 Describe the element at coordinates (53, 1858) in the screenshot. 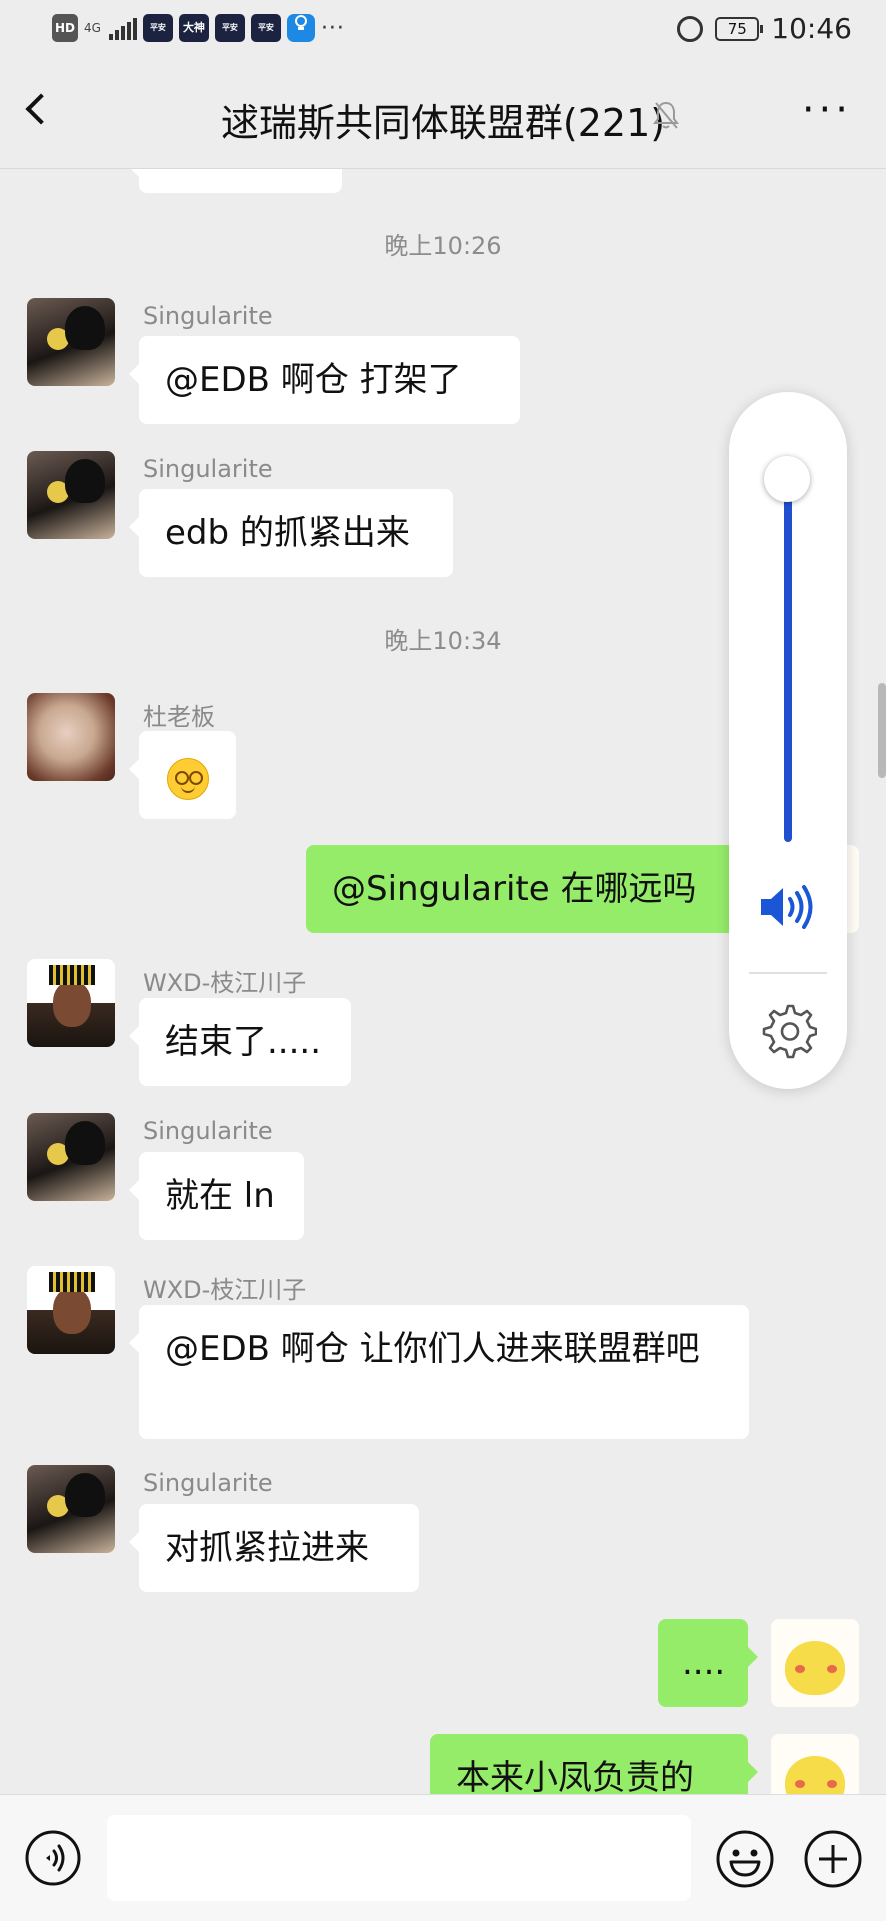

I see `voice-input-button` at that location.